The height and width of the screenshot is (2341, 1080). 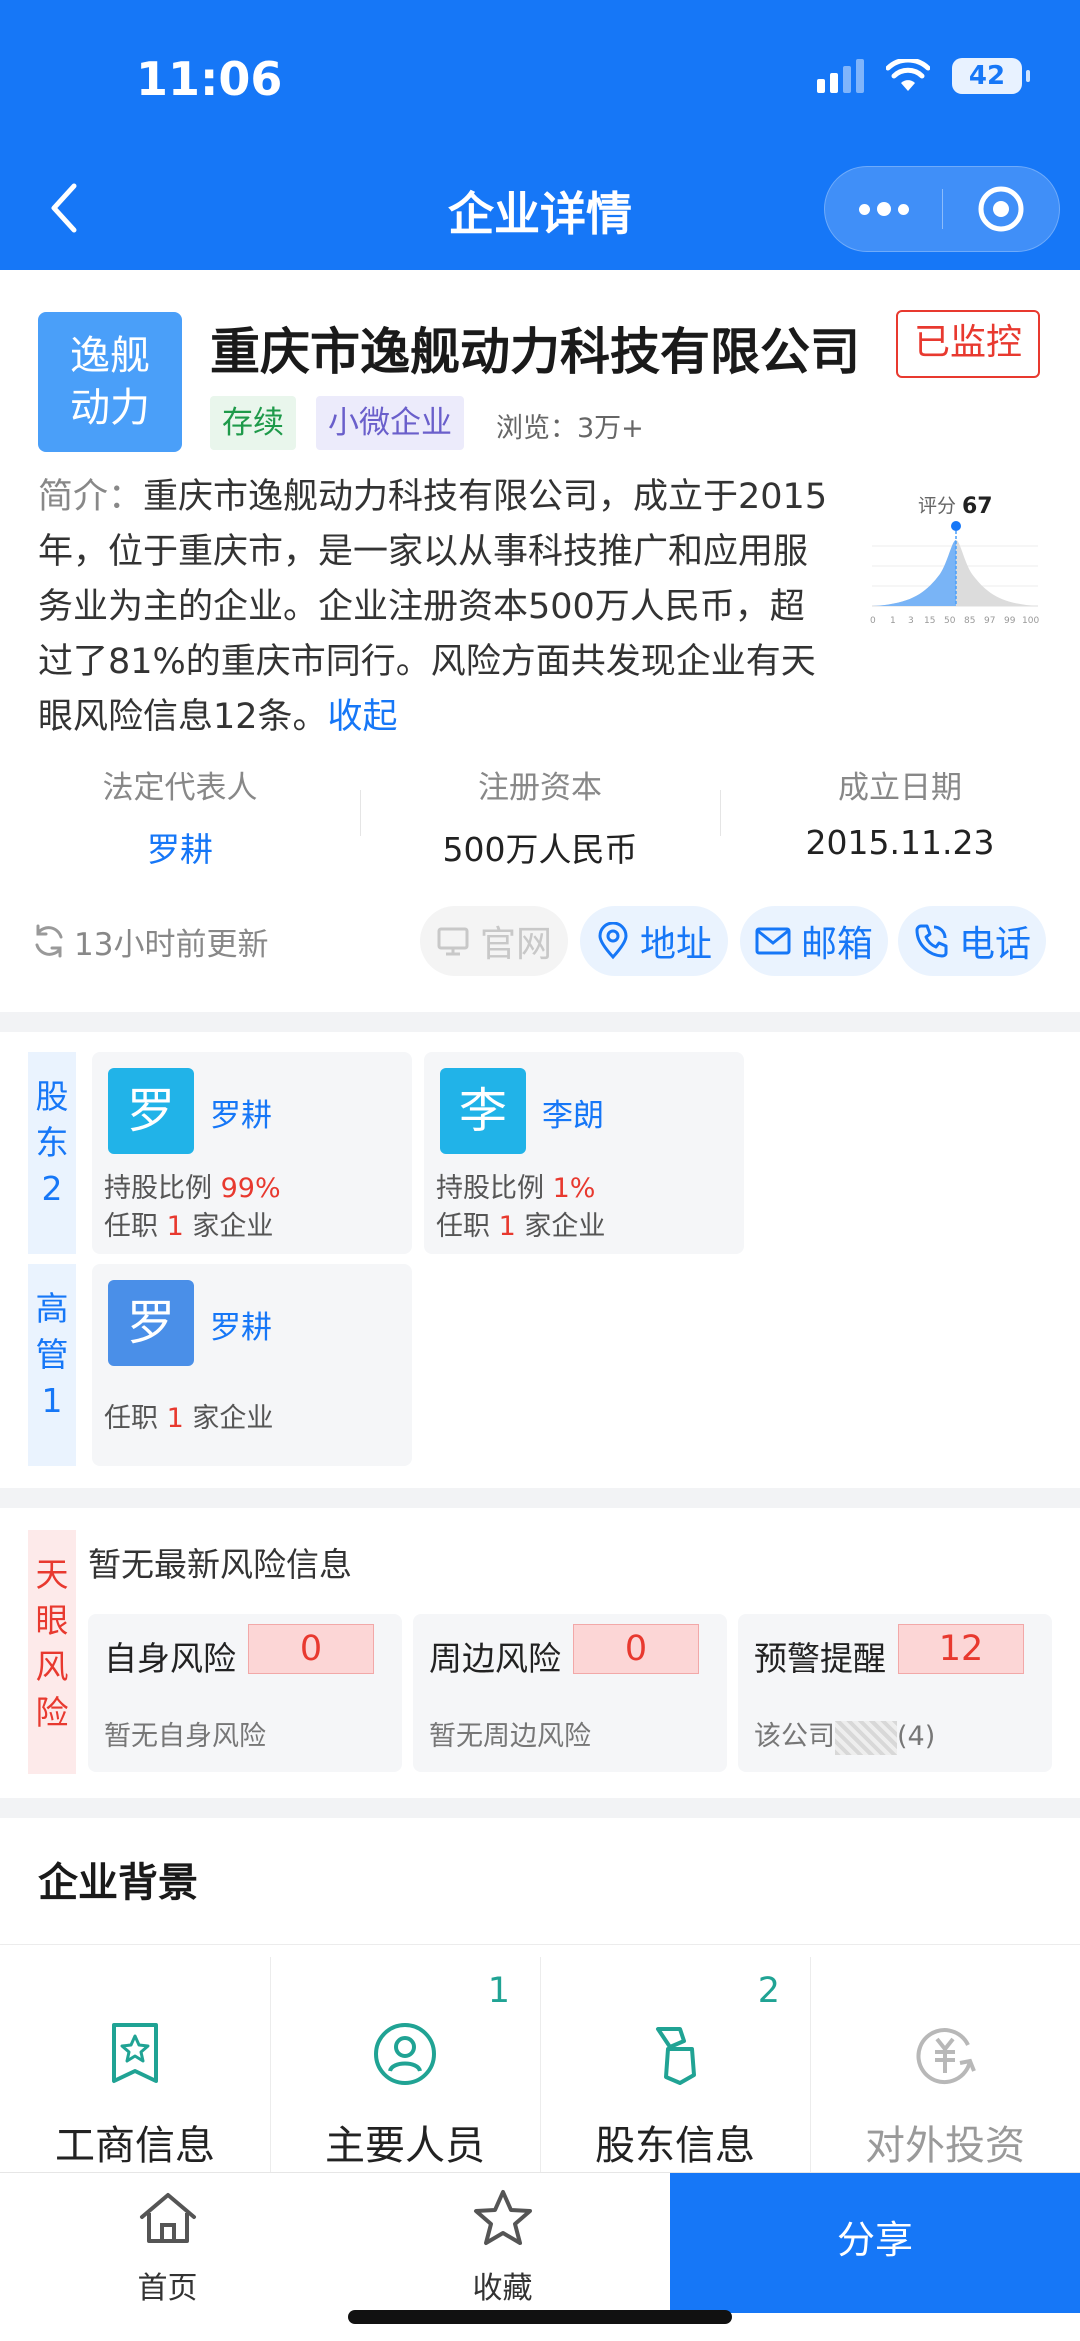 What do you see at coordinates (794, 1736) in the screenshot?
I see `desc-prefix: 该公司` at bounding box center [794, 1736].